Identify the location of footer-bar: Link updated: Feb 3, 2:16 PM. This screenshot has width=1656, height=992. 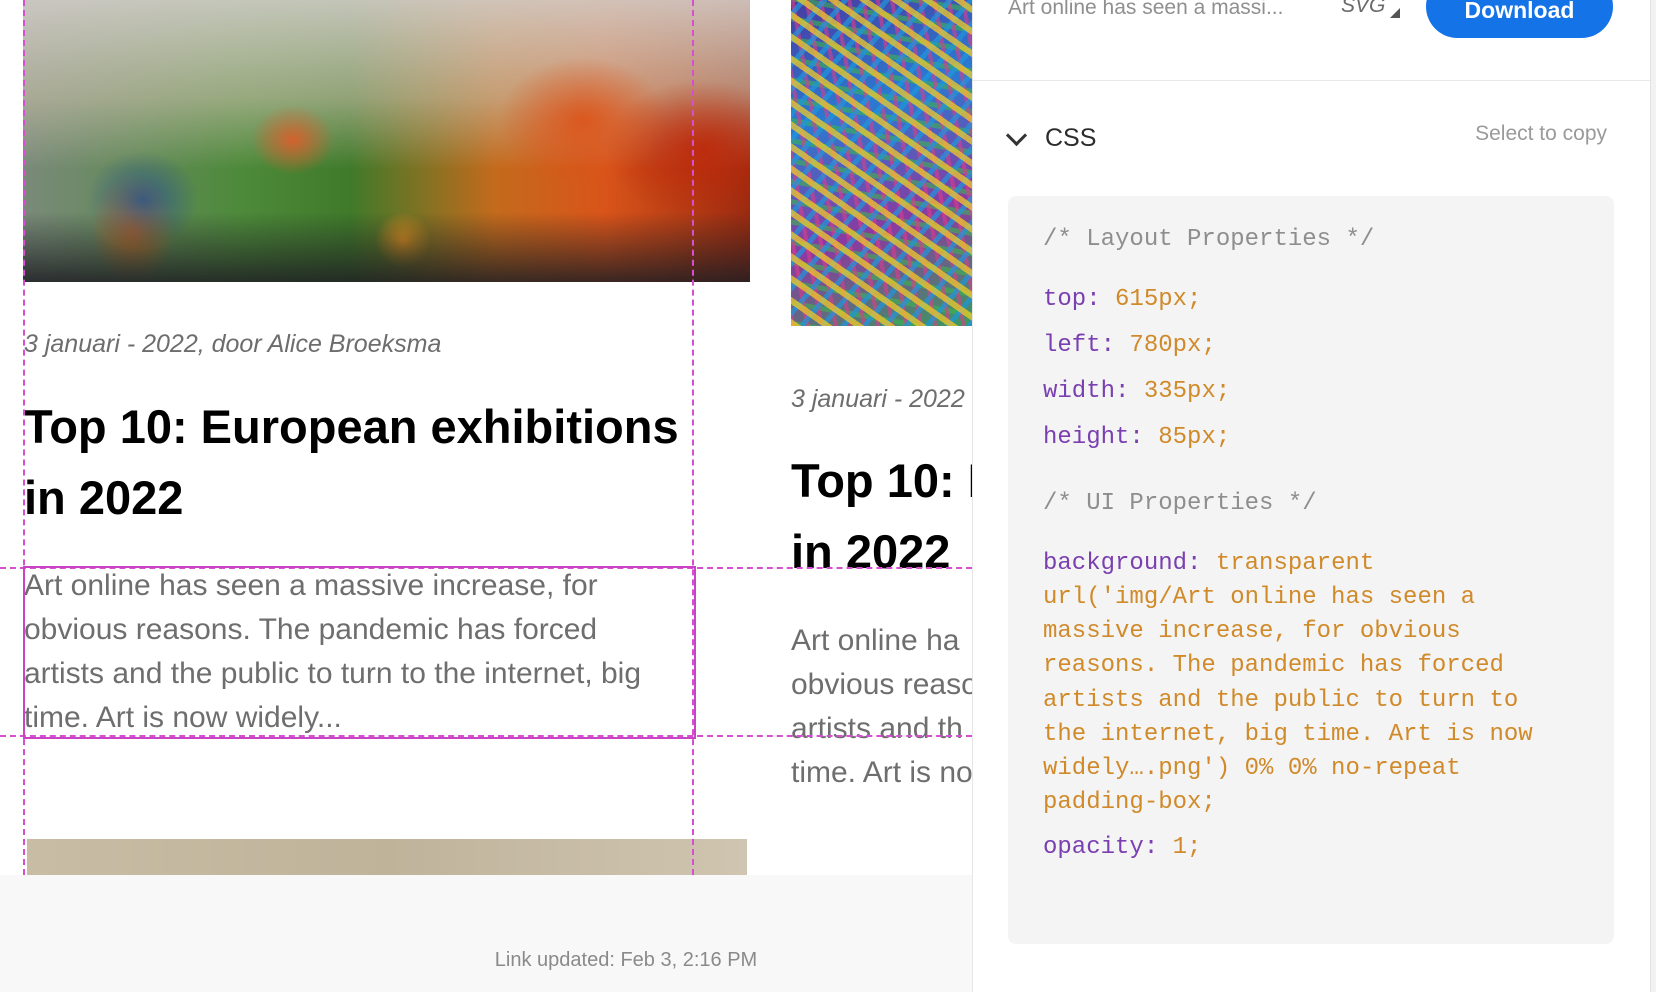
(486, 933).